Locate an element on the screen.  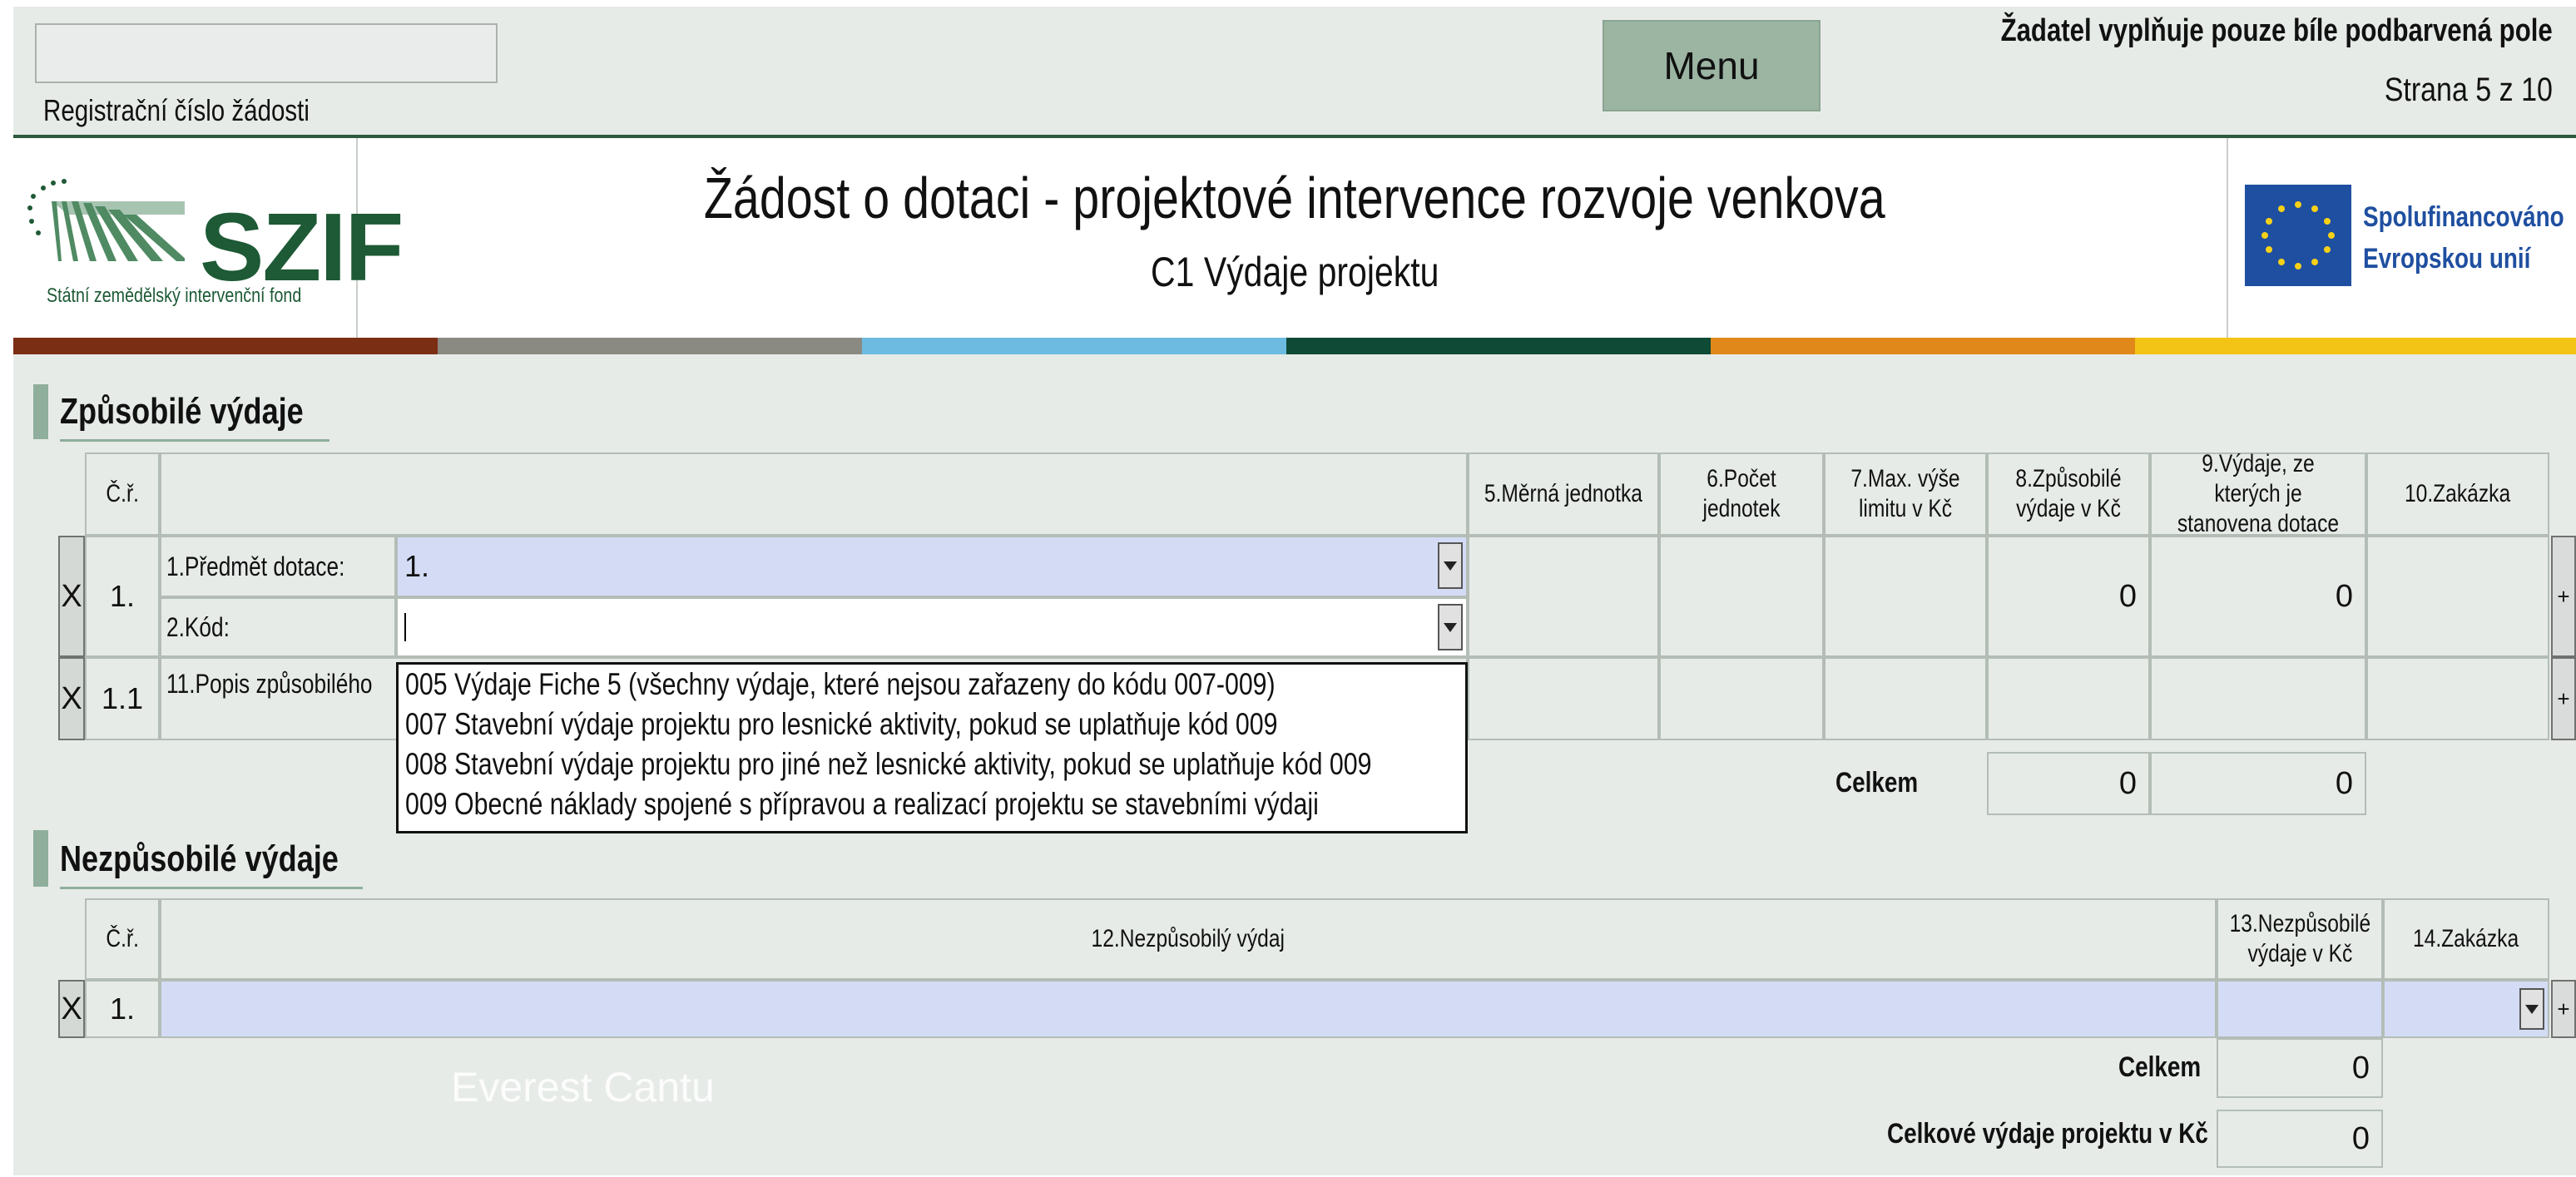
ineligible-row-1-number-cell: 1. is located at coordinates (122, 1009).